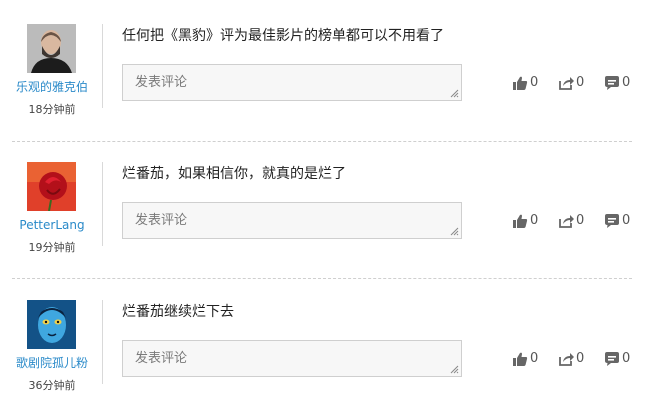 The width and height of the screenshot is (657, 414). Describe the element at coordinates (234, 174) in the screenshot. I see `comment-text: 烂番茄，如果相信你，就真的是烂了` at that location.